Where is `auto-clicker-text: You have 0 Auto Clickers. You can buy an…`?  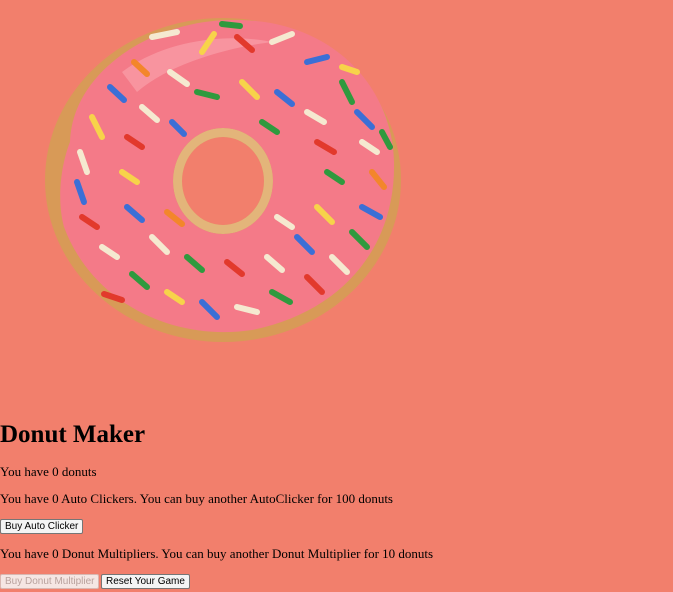
auto-clicker-text: You have 0 Auto Clickers. You can buy an… is located at coordinates (196, 498).